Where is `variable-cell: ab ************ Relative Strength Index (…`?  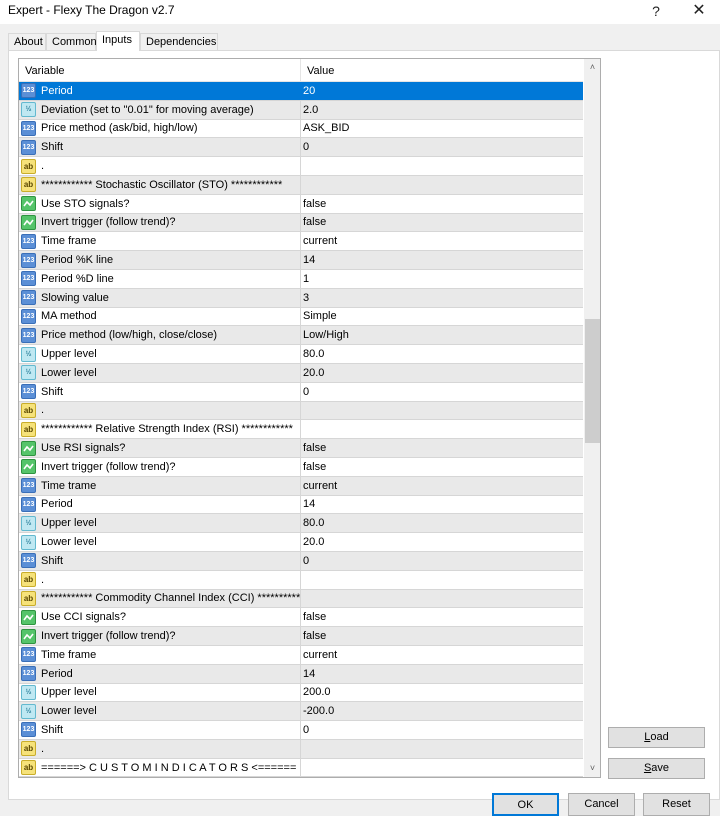 variable-cell: ab ************ Relative Strength Index (… is located at coordinates (160, 429).